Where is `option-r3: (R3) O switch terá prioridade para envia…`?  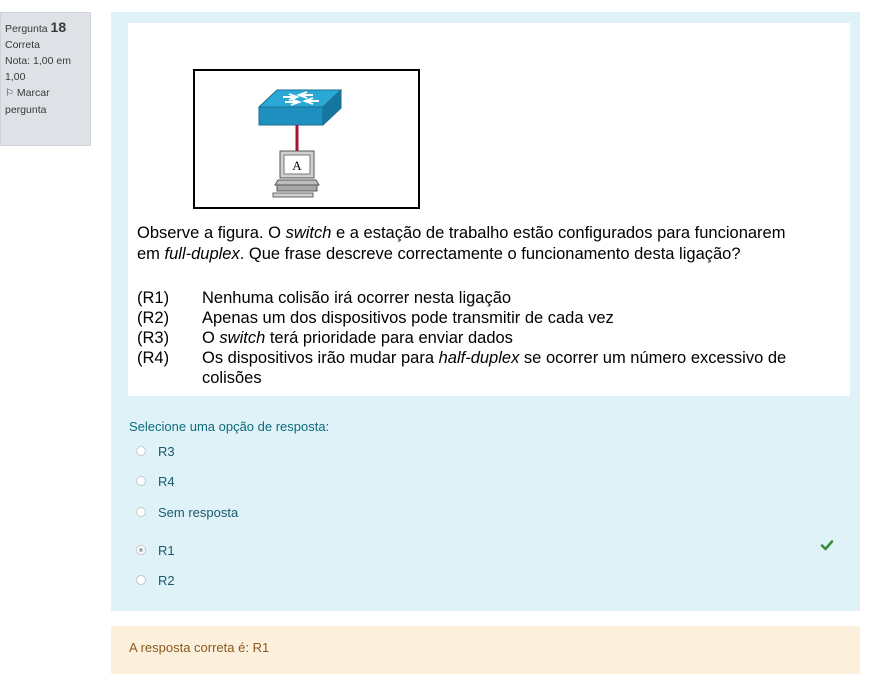
option-r3: (R3) O switch terá prioridade para envia… is located at coordinates (493, 338).